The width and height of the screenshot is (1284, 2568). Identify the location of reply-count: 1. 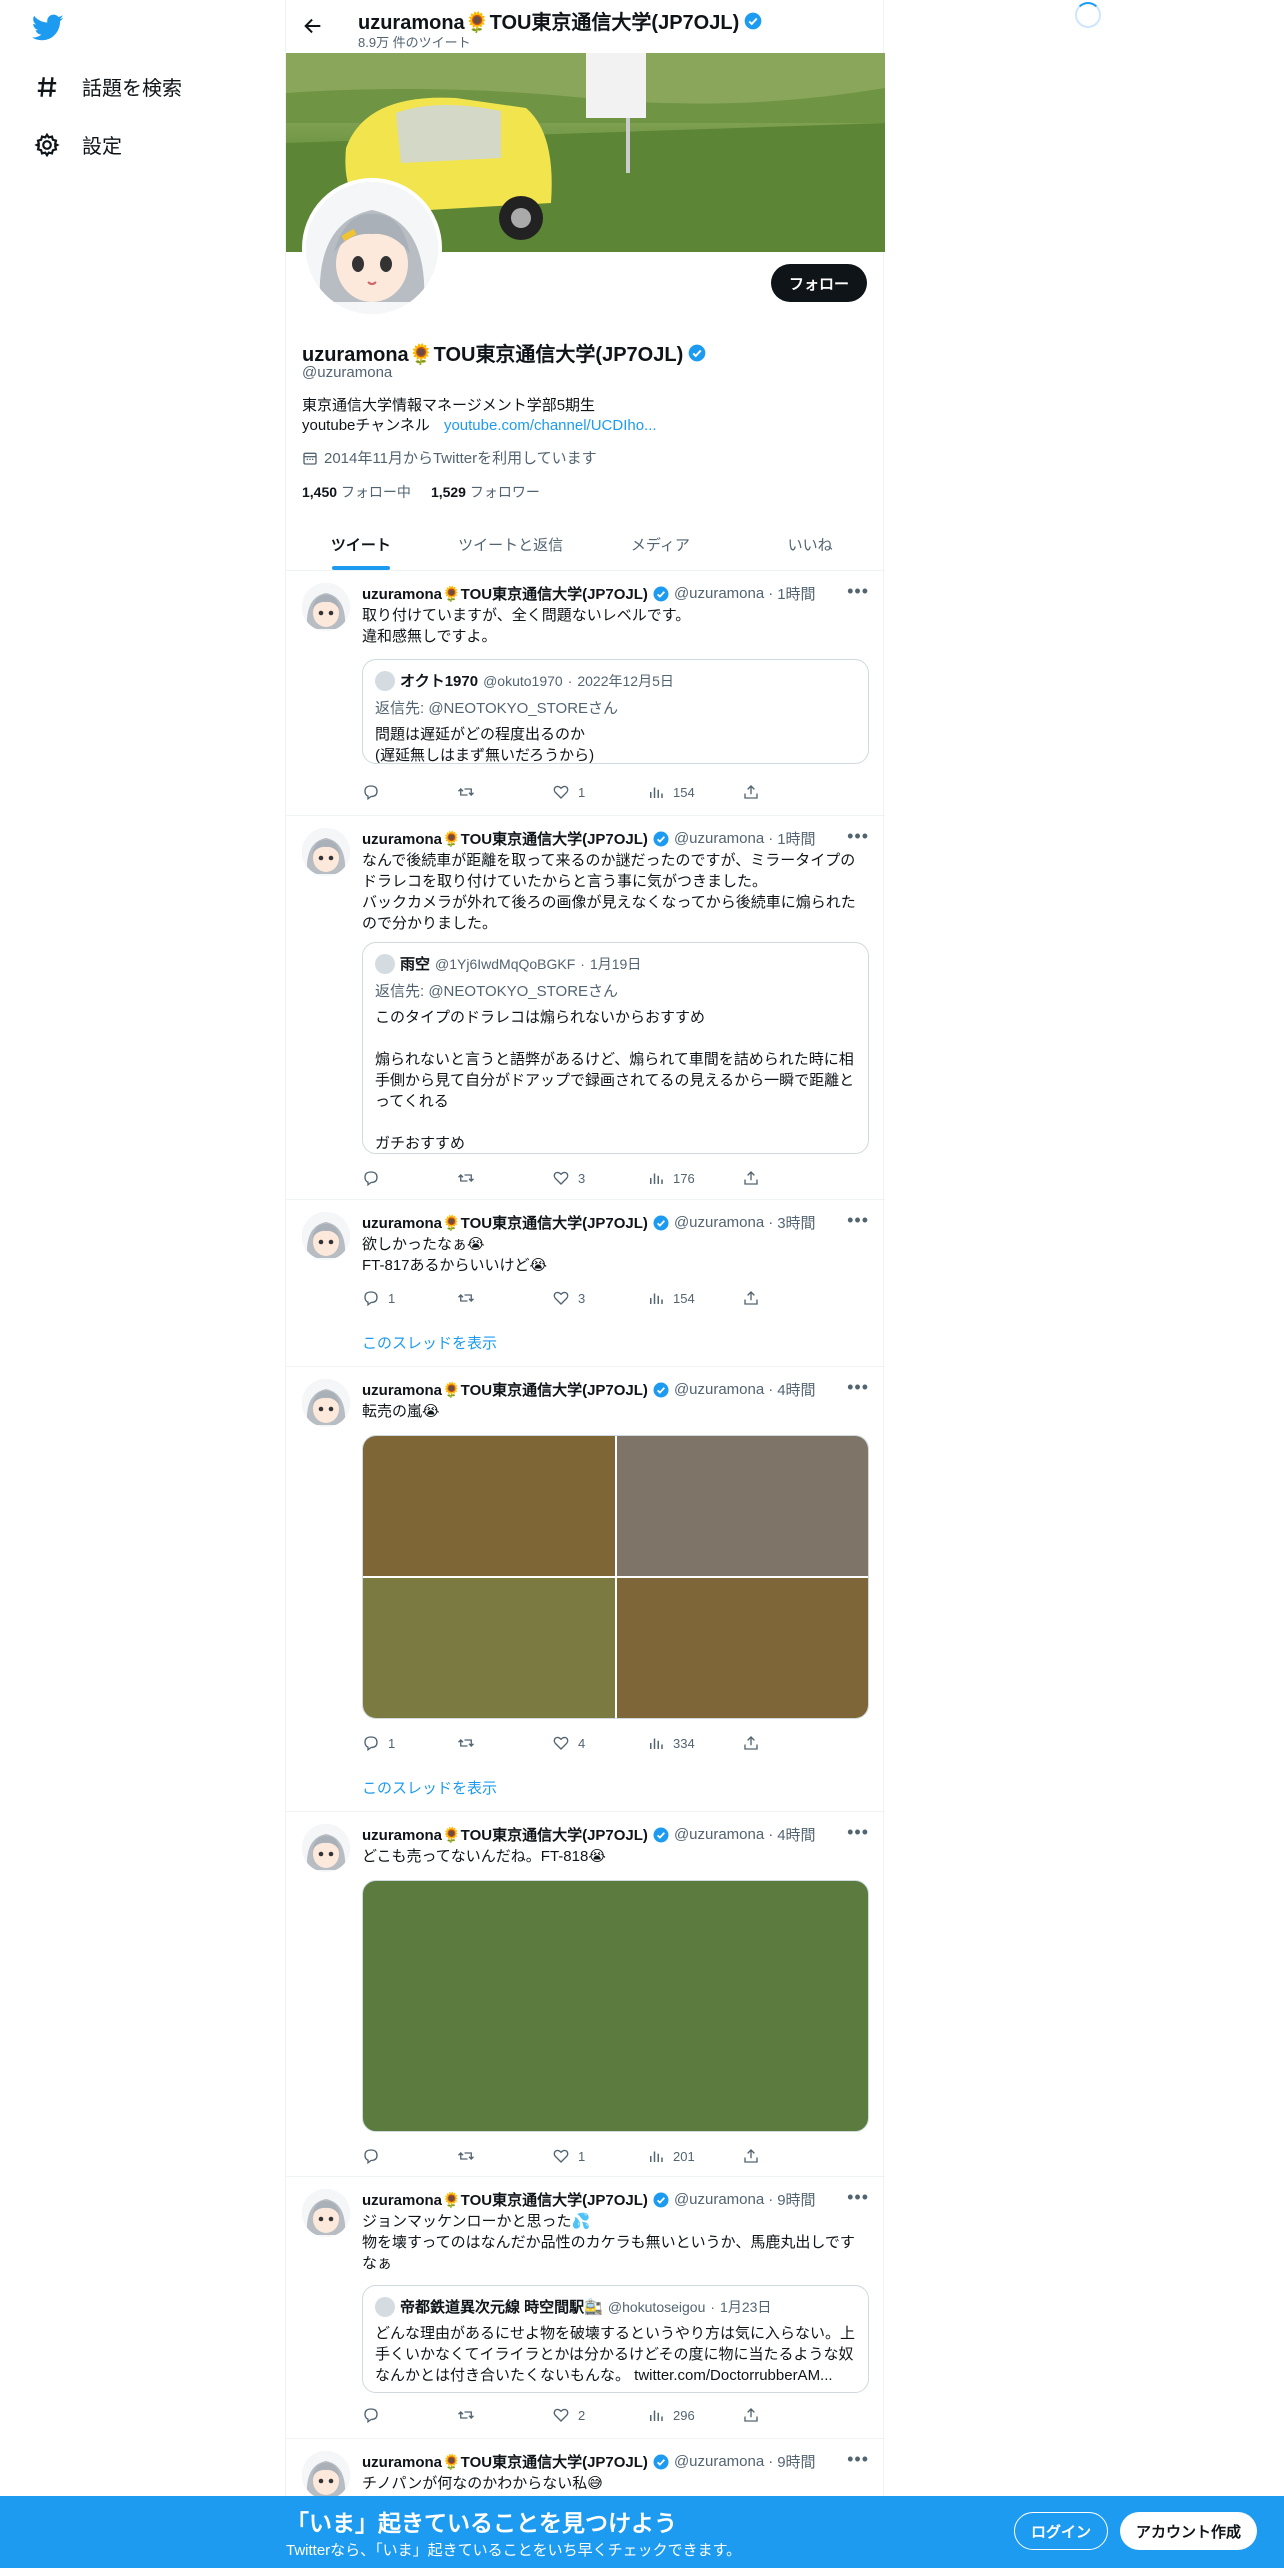
(392, 1298).